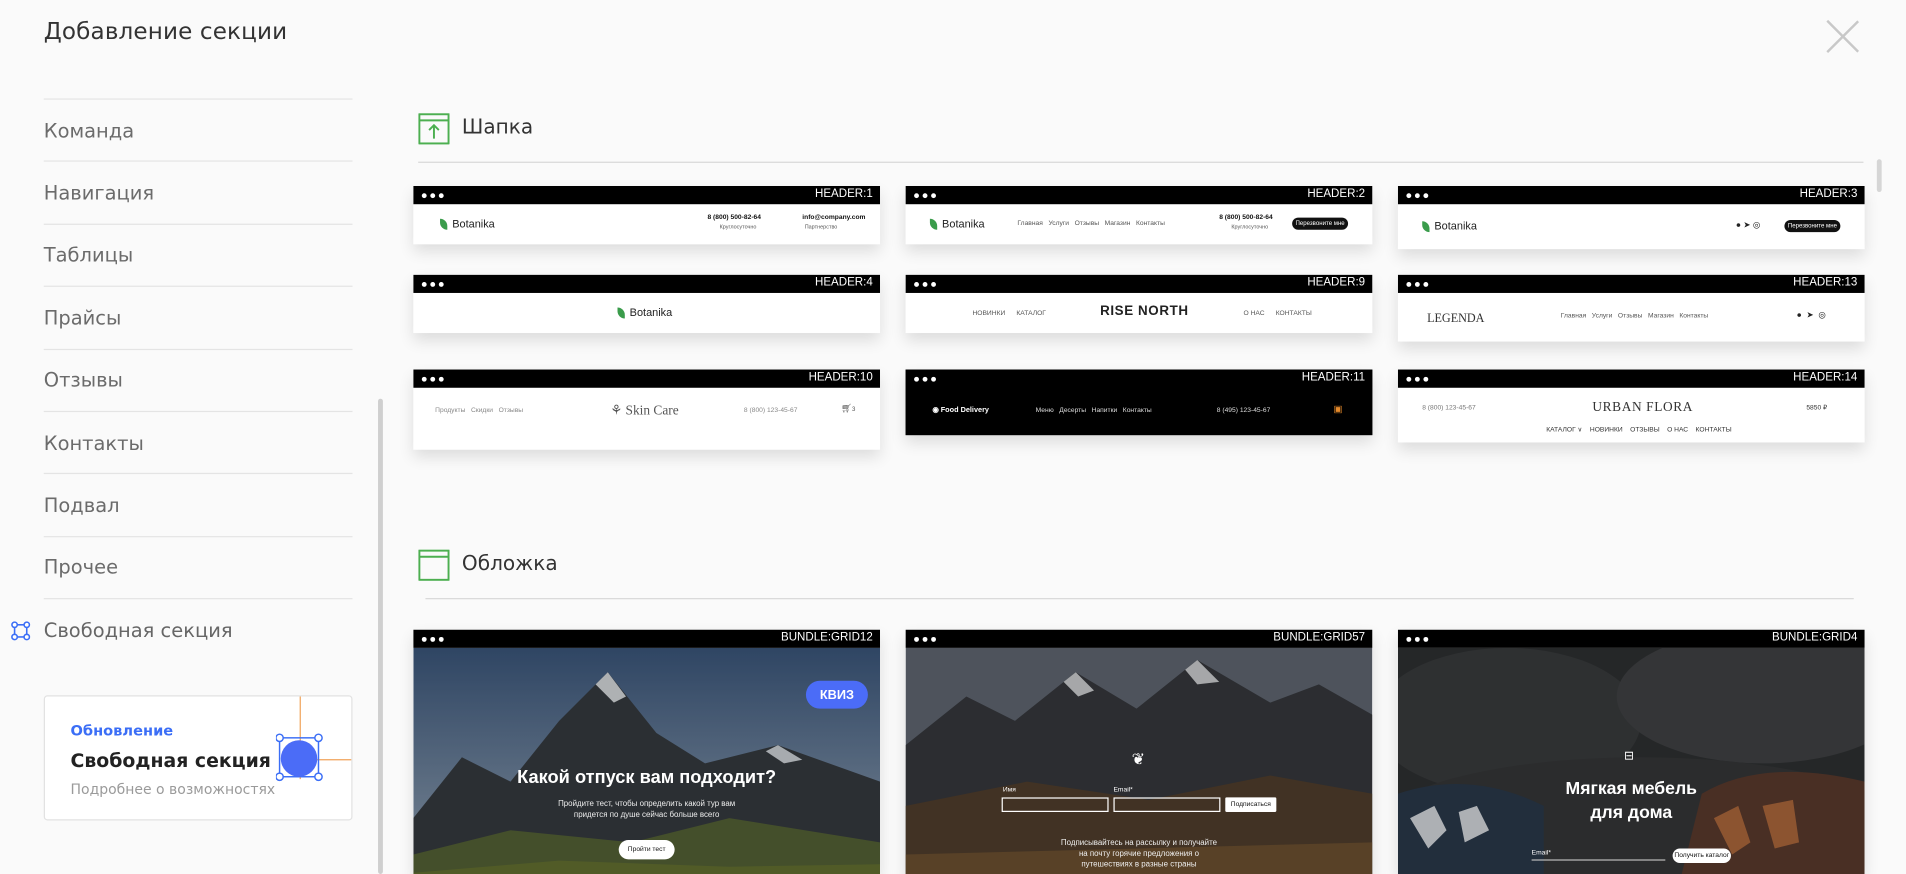 This screenshot has height=874, width=1906. What do you see at coordinates (936, 411) in the screenshot?
I see `food-logo-icon: ◉` at bounding box center [936, 411].